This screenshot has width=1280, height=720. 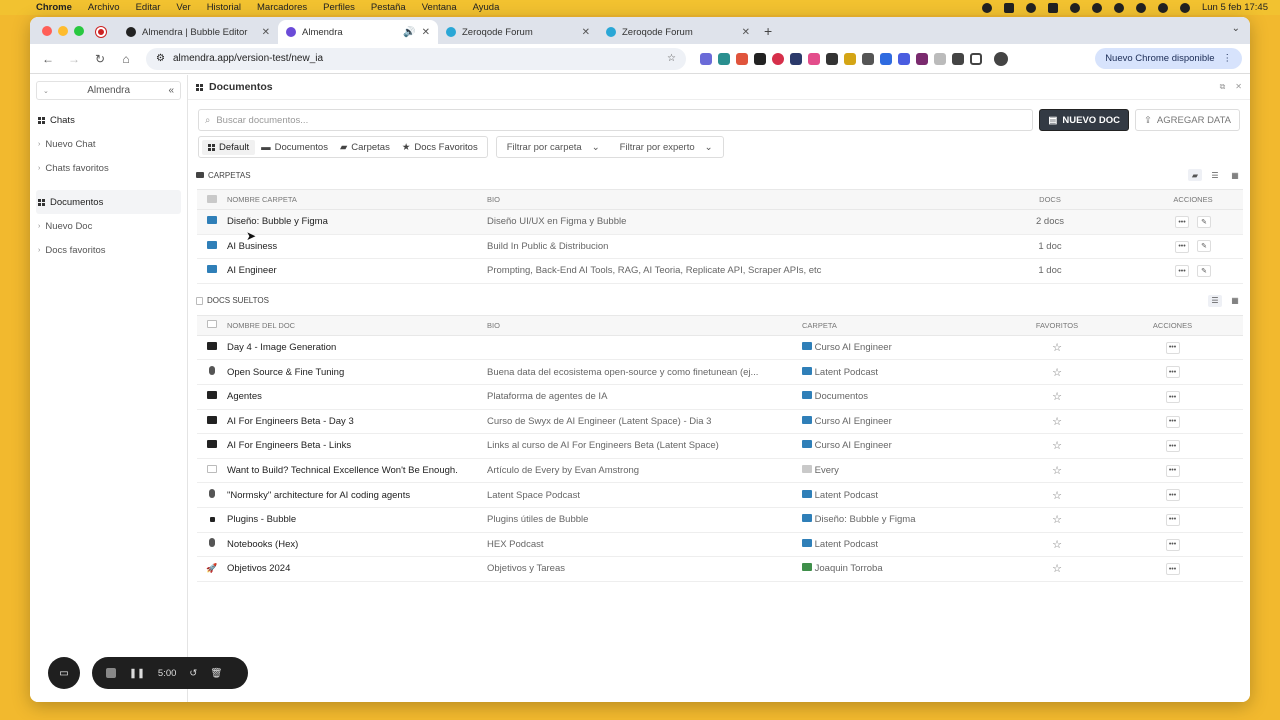 What do you see at coordinates (1074, 7) in the screenshot?
I see `bluetooth-icon` at bounding box center [1074, 7].